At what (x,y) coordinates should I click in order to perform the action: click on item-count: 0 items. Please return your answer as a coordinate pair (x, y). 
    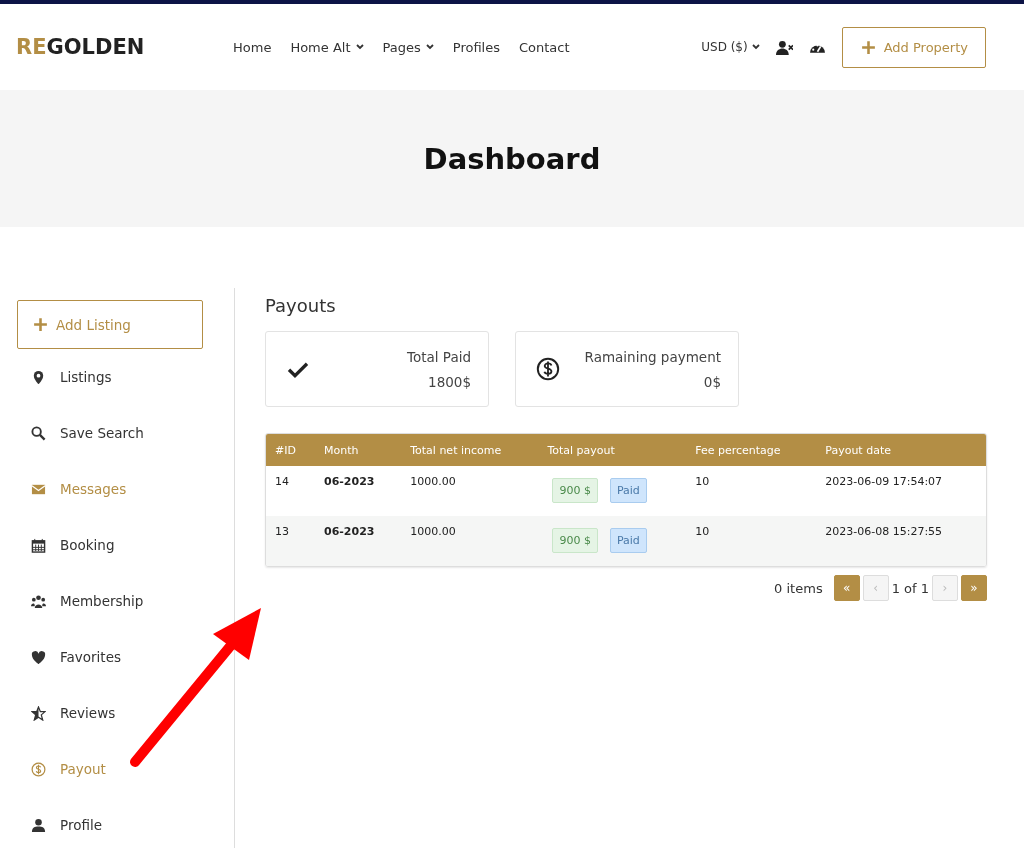
    Looking at the image, I should click on (798, 588).